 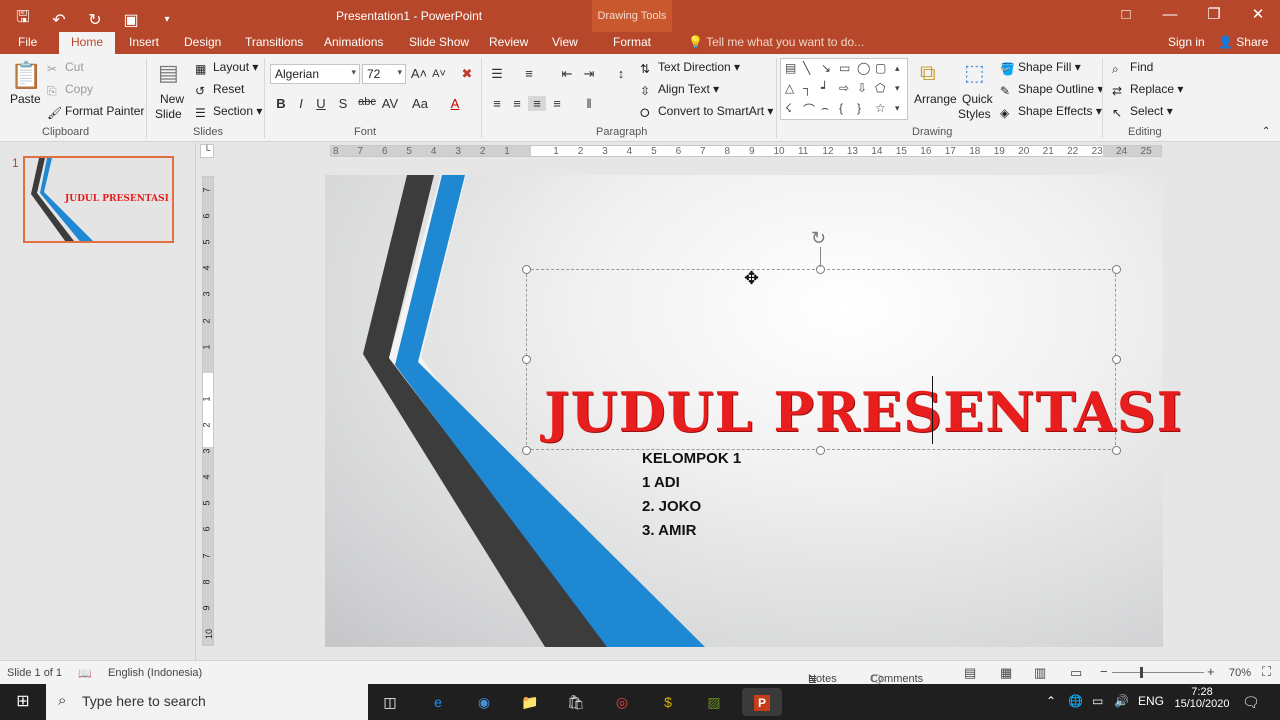 What do you see at coordinates (668, 702) in the screenshot?
I see `app-icon: $` at bounding box center [668, 702].